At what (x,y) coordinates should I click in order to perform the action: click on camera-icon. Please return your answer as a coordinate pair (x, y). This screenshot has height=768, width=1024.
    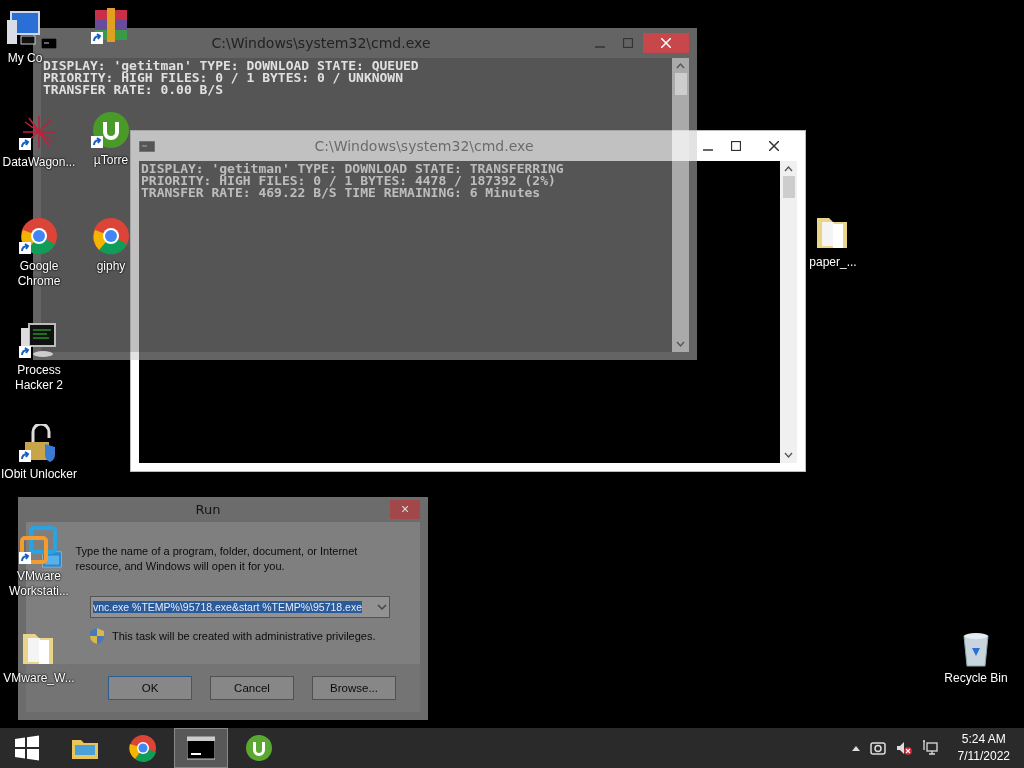
    Looking at the image, I should click on (877, 748).